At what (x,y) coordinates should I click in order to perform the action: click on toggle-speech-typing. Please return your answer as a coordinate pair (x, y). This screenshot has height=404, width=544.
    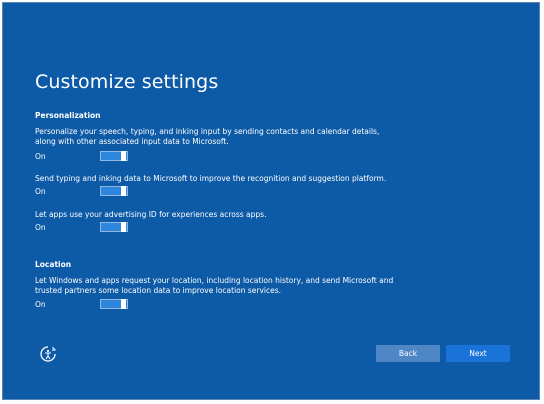
    Looking at the image, I should click on (114, 156).